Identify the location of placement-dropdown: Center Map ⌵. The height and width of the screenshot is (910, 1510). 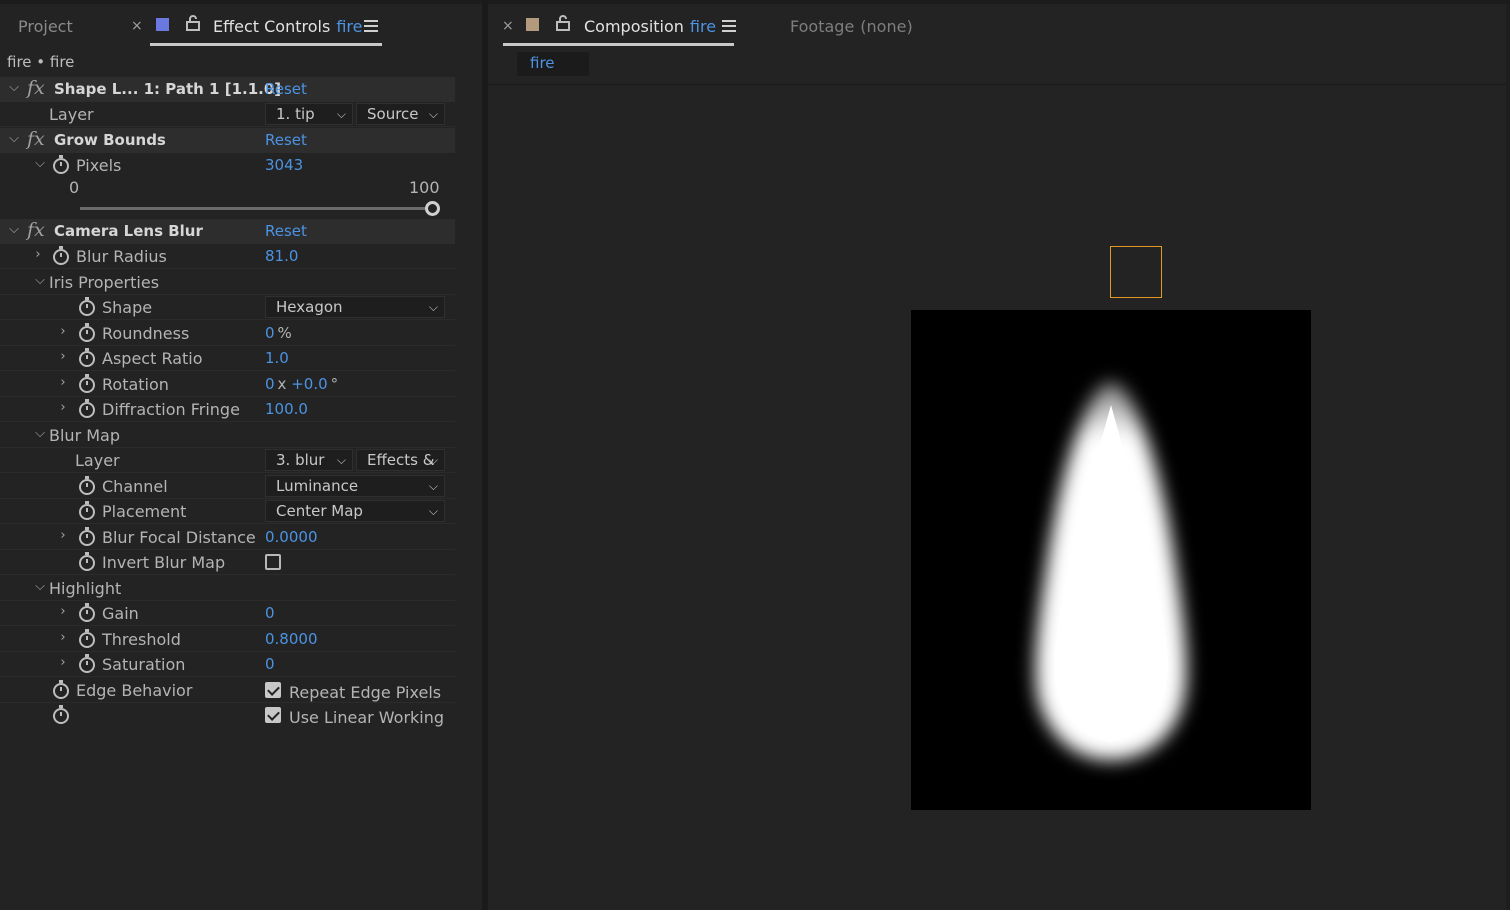
(355, 511).